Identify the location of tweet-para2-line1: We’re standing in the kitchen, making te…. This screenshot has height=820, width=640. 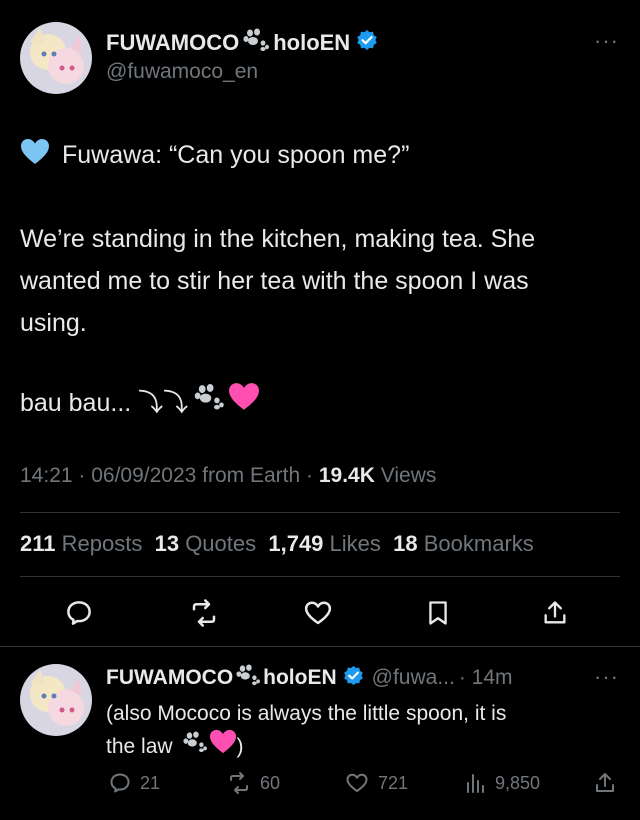
(278, 239).